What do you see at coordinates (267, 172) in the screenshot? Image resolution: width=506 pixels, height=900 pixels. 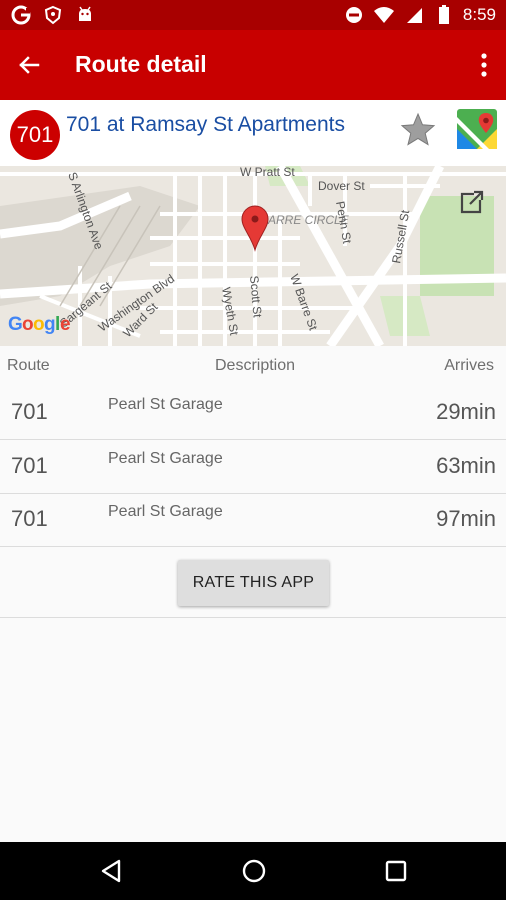 I see `map-street-label: W Pratt St` at bounding box center [267, 172].